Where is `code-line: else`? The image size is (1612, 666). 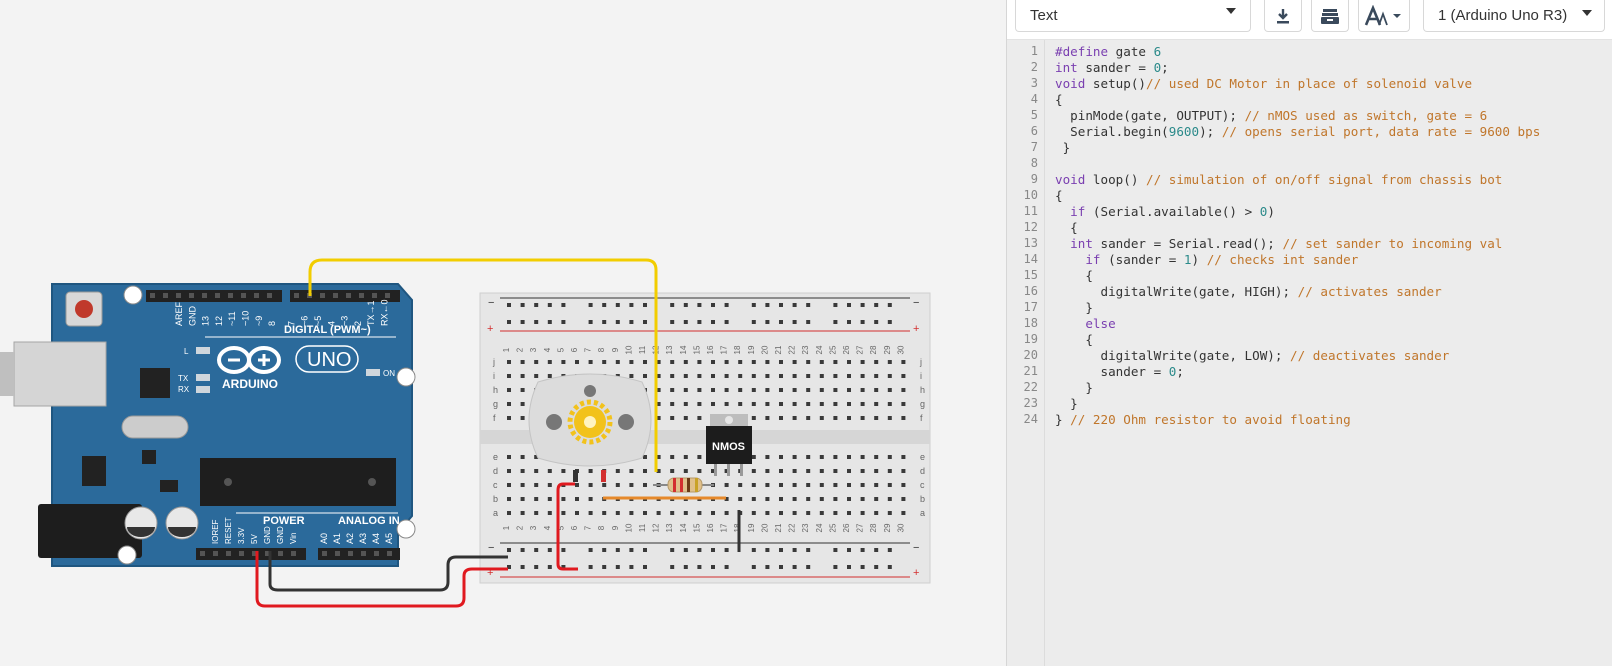 code-line: else is located at coordinates (1085, 323).